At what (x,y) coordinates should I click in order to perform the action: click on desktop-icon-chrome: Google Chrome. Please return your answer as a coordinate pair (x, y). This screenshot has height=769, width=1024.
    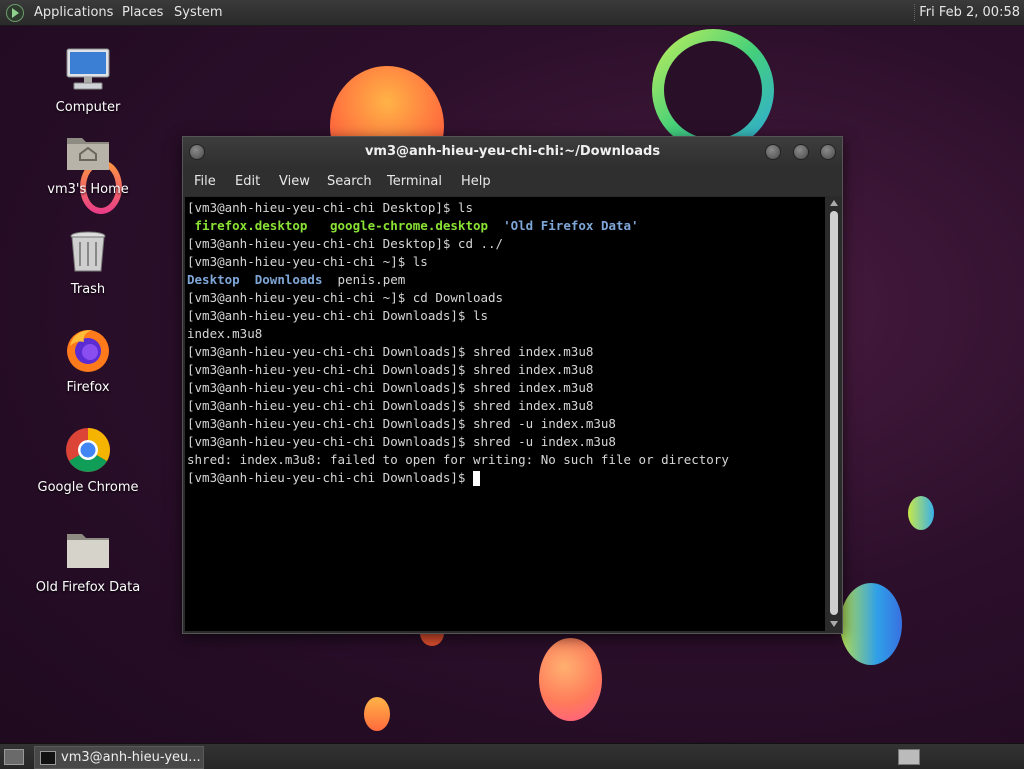
    Looking at the image, I should click on (88, 460).